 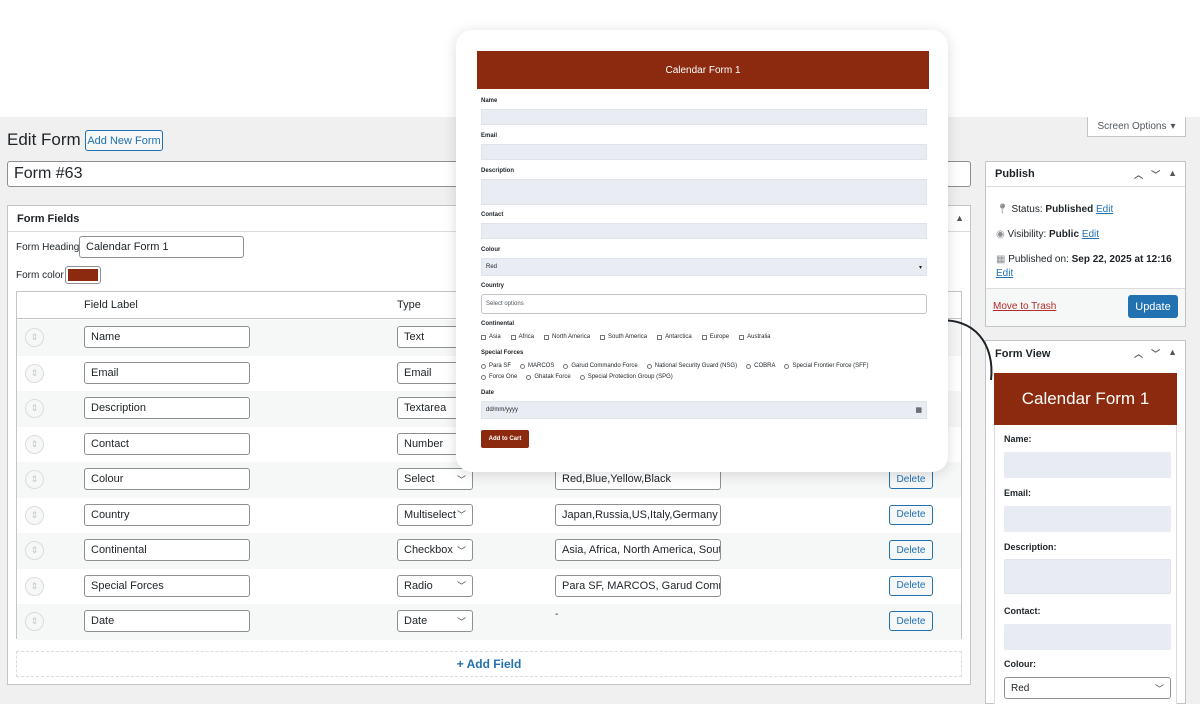 I want to click on pv-checkbox-option: Antarctica, so click(x=674, y=337).